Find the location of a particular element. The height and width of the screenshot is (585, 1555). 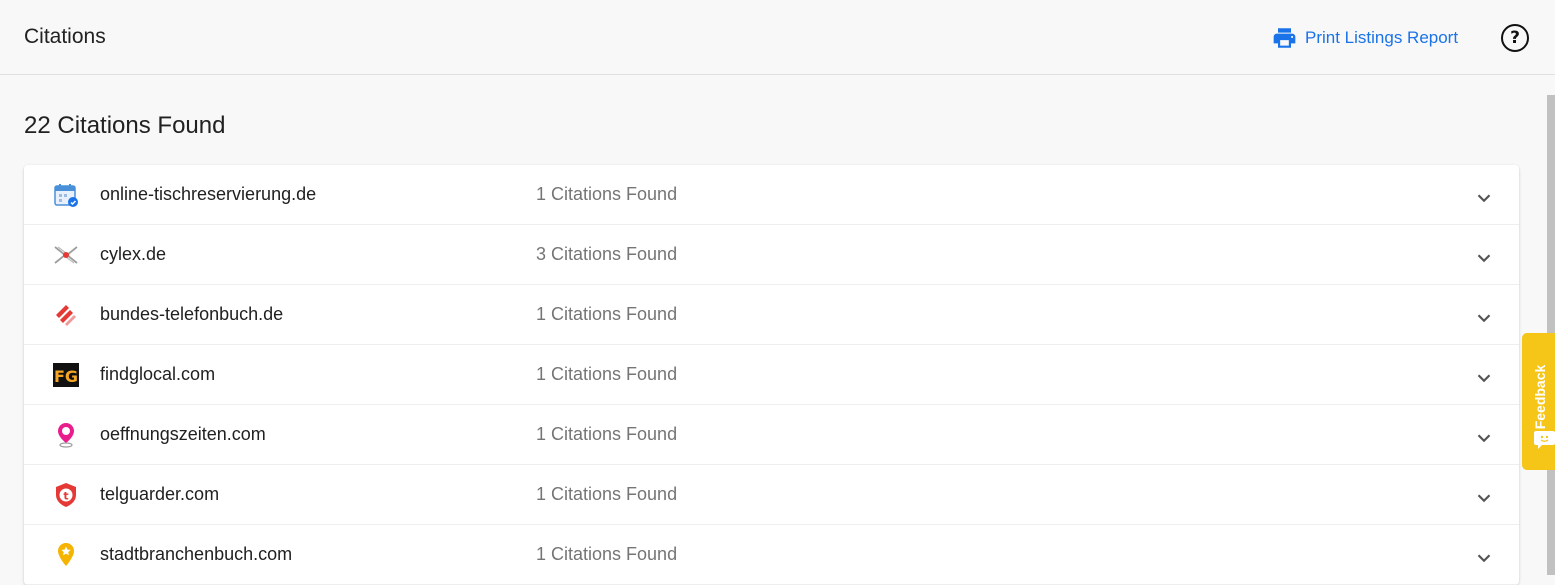

svg-text: FG is located at coordinates (66, 376).